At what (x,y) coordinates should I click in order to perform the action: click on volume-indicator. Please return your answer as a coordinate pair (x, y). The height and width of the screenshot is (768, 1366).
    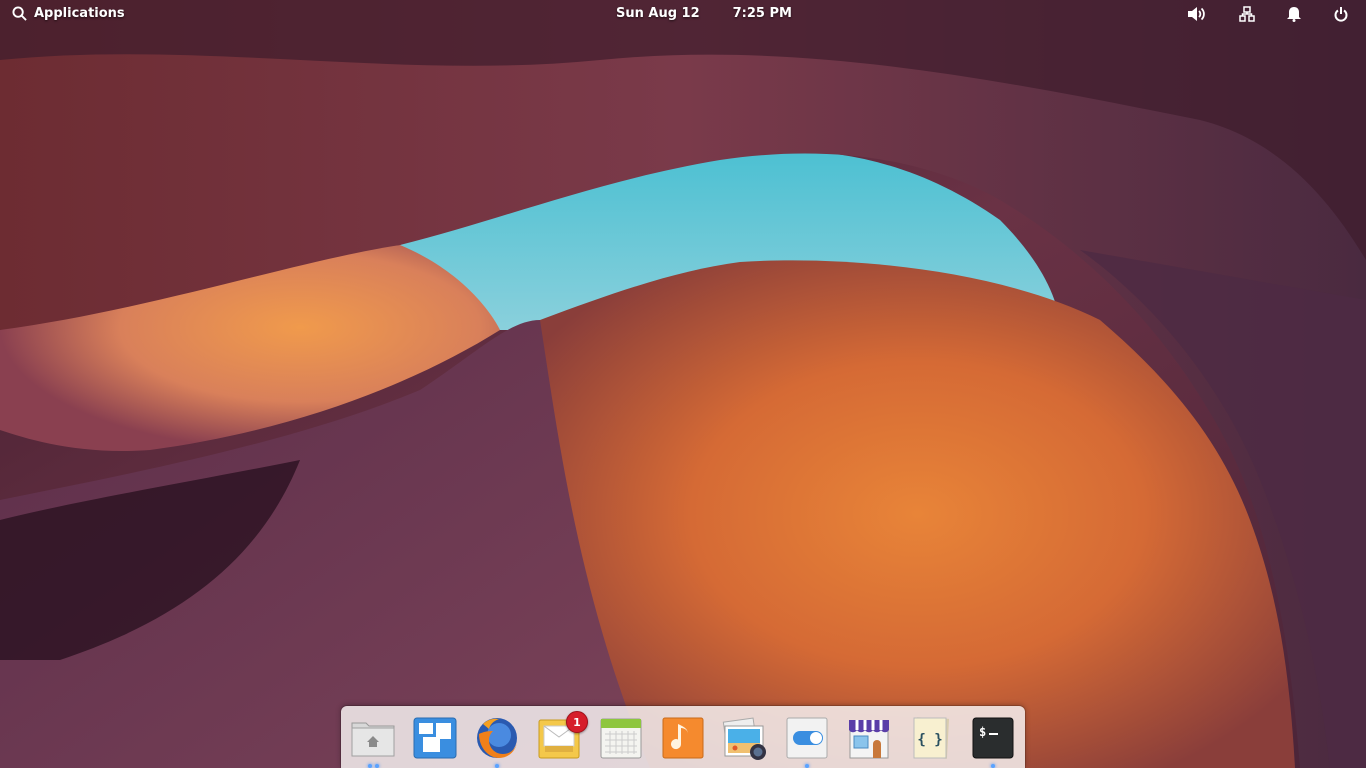
    Looking at the image, I should click on (1197, 14).